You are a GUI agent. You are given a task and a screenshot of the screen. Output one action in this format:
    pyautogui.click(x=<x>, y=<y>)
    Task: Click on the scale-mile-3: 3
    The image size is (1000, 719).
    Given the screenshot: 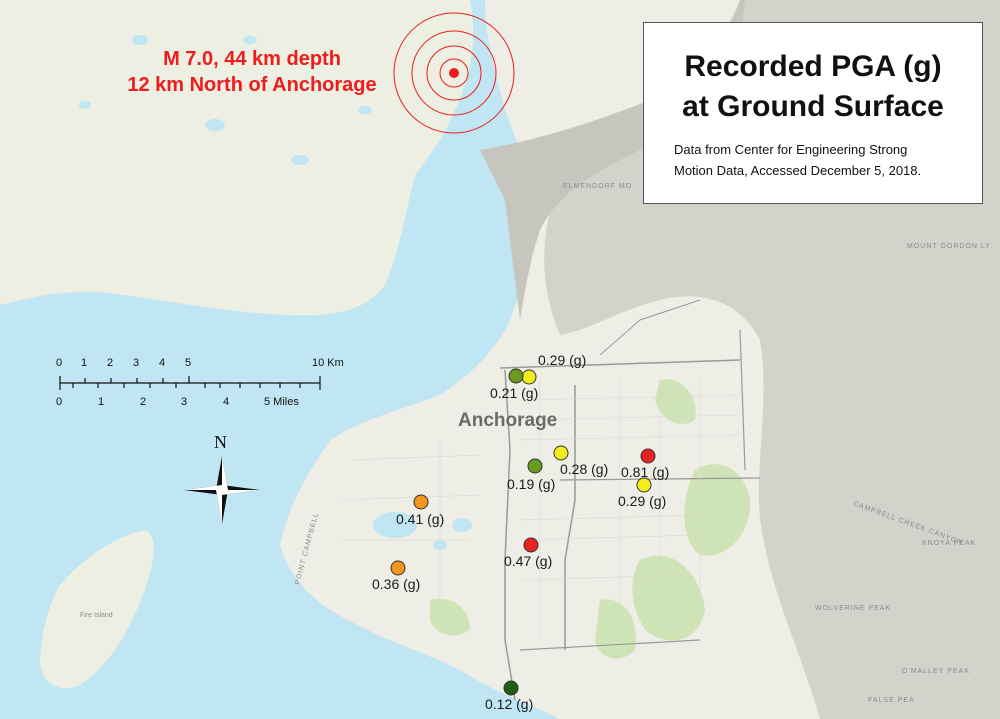 What is the action you would take?
    pyautogui.click(x=184, y=402)
    